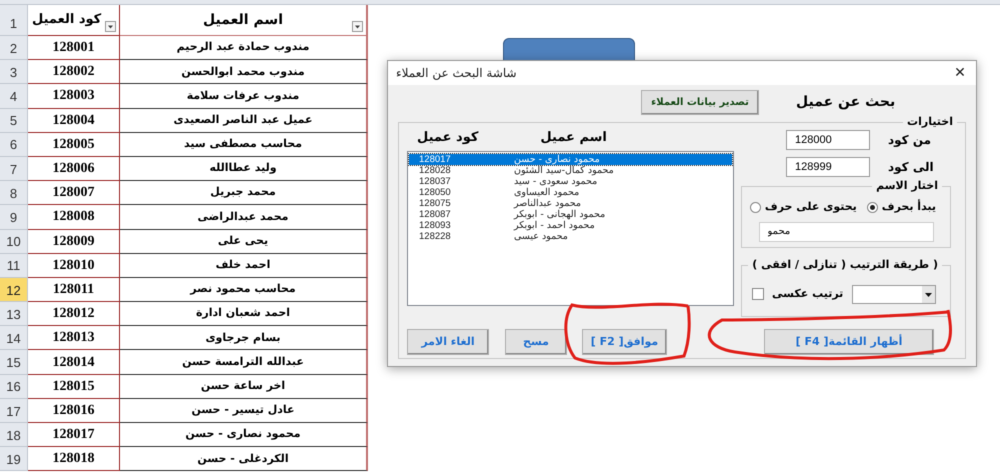  What do you see at coordinates (244, 338) in the screenshot?
I see `table-cell: بسام جرجاوى` at bounding box center [244, 338].